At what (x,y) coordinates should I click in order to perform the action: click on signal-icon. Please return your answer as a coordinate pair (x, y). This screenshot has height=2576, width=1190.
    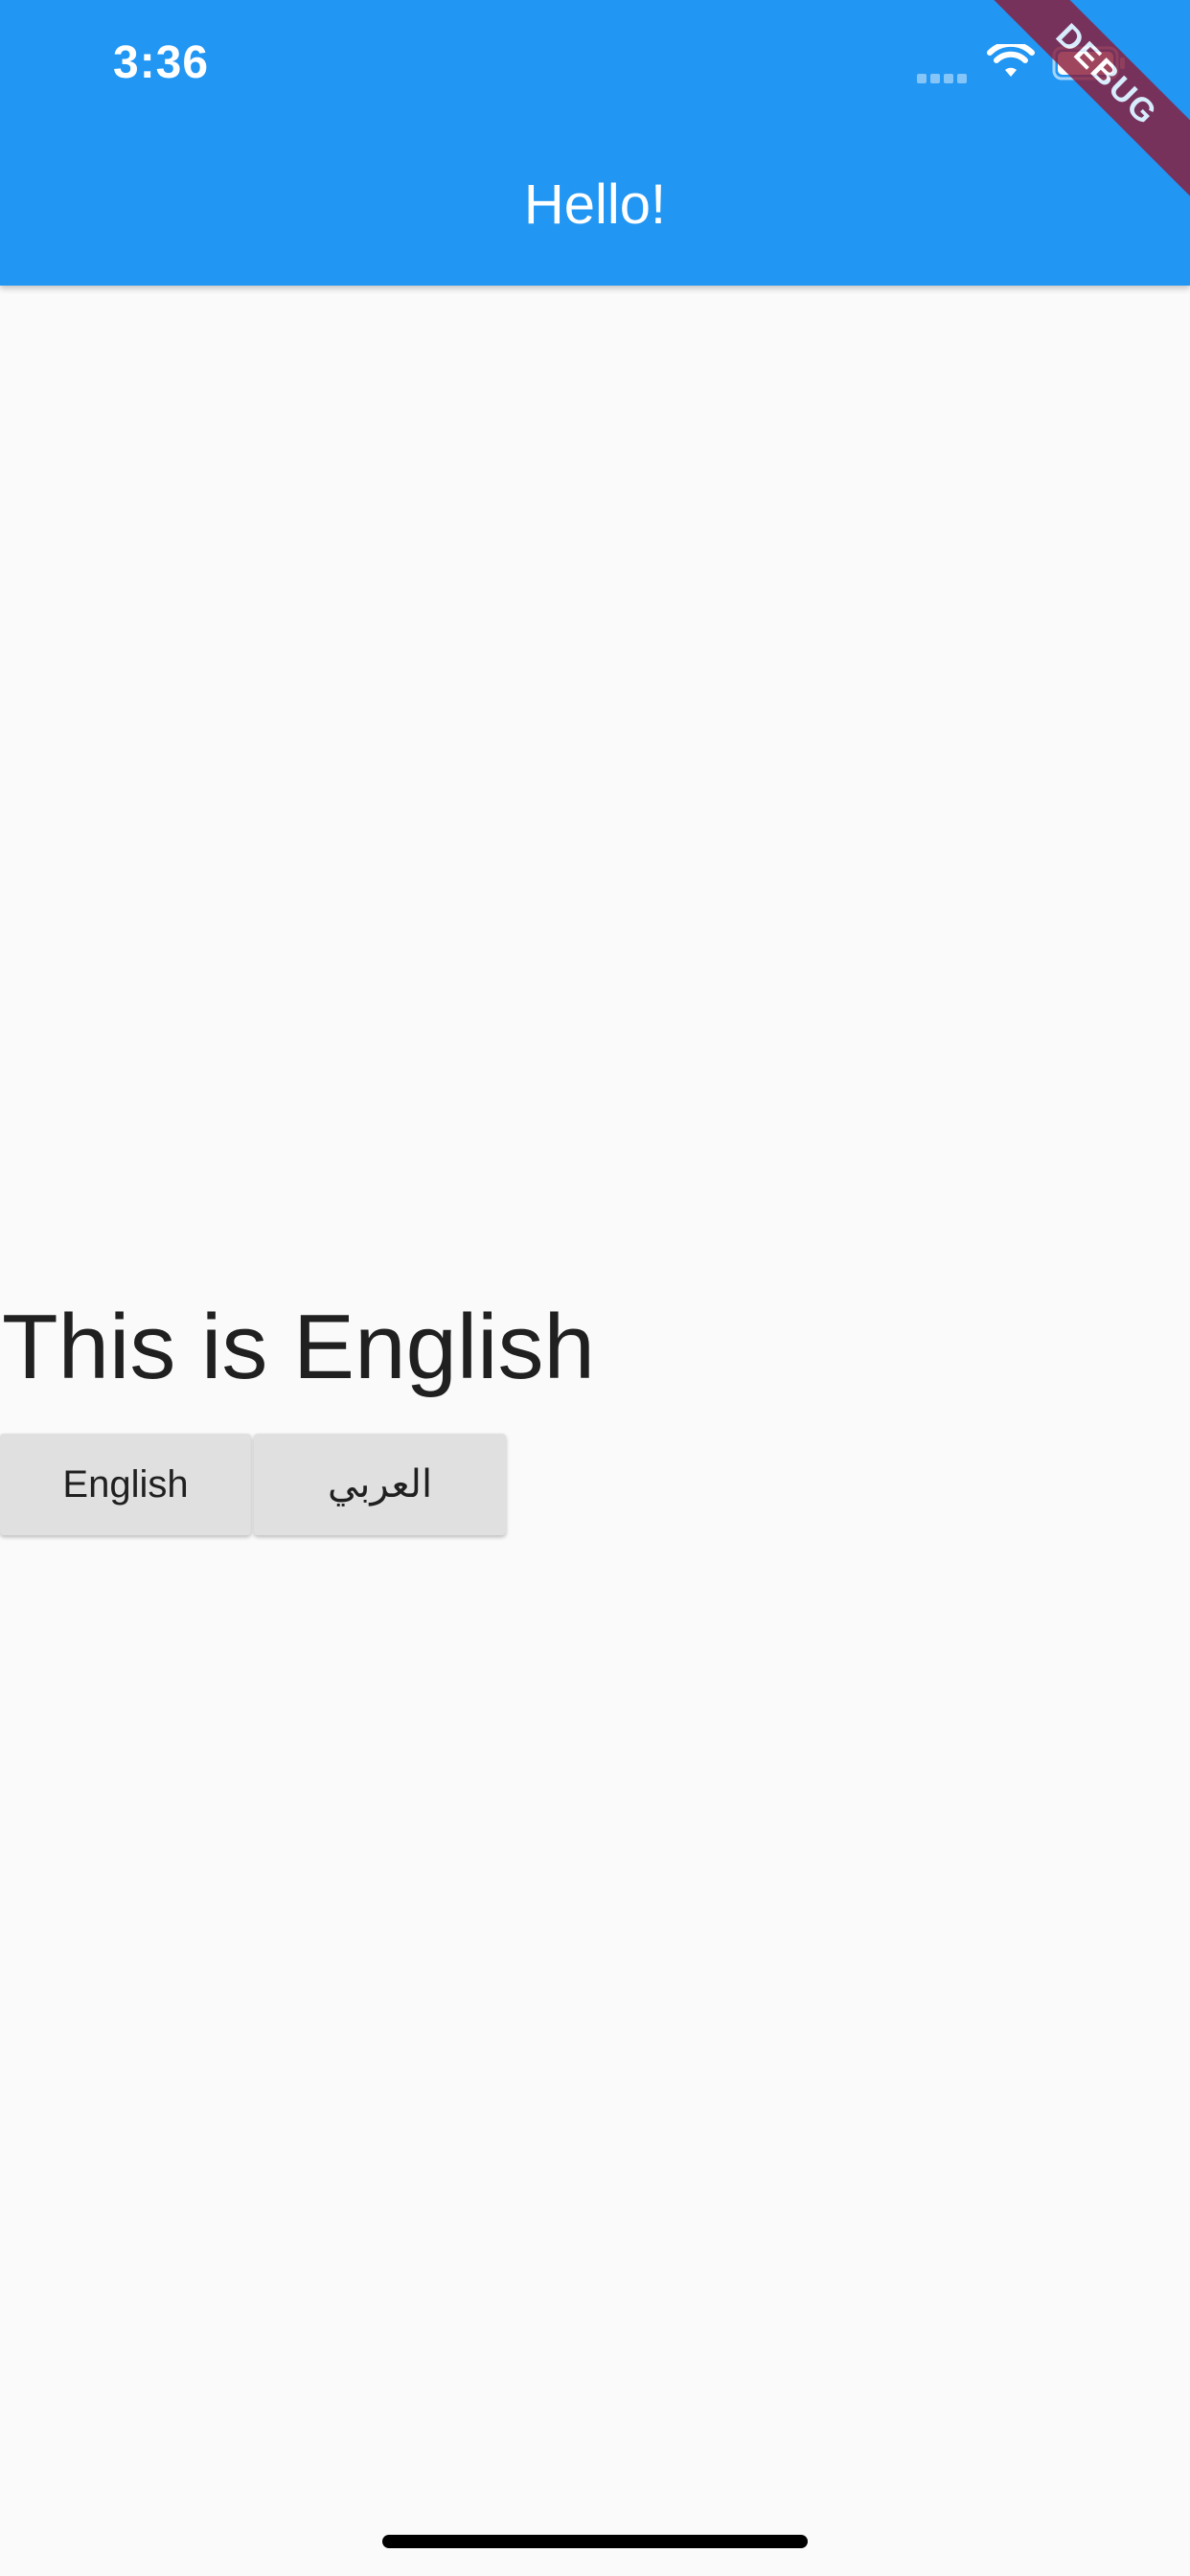
    Looking at the image, I should click on (945, 77).